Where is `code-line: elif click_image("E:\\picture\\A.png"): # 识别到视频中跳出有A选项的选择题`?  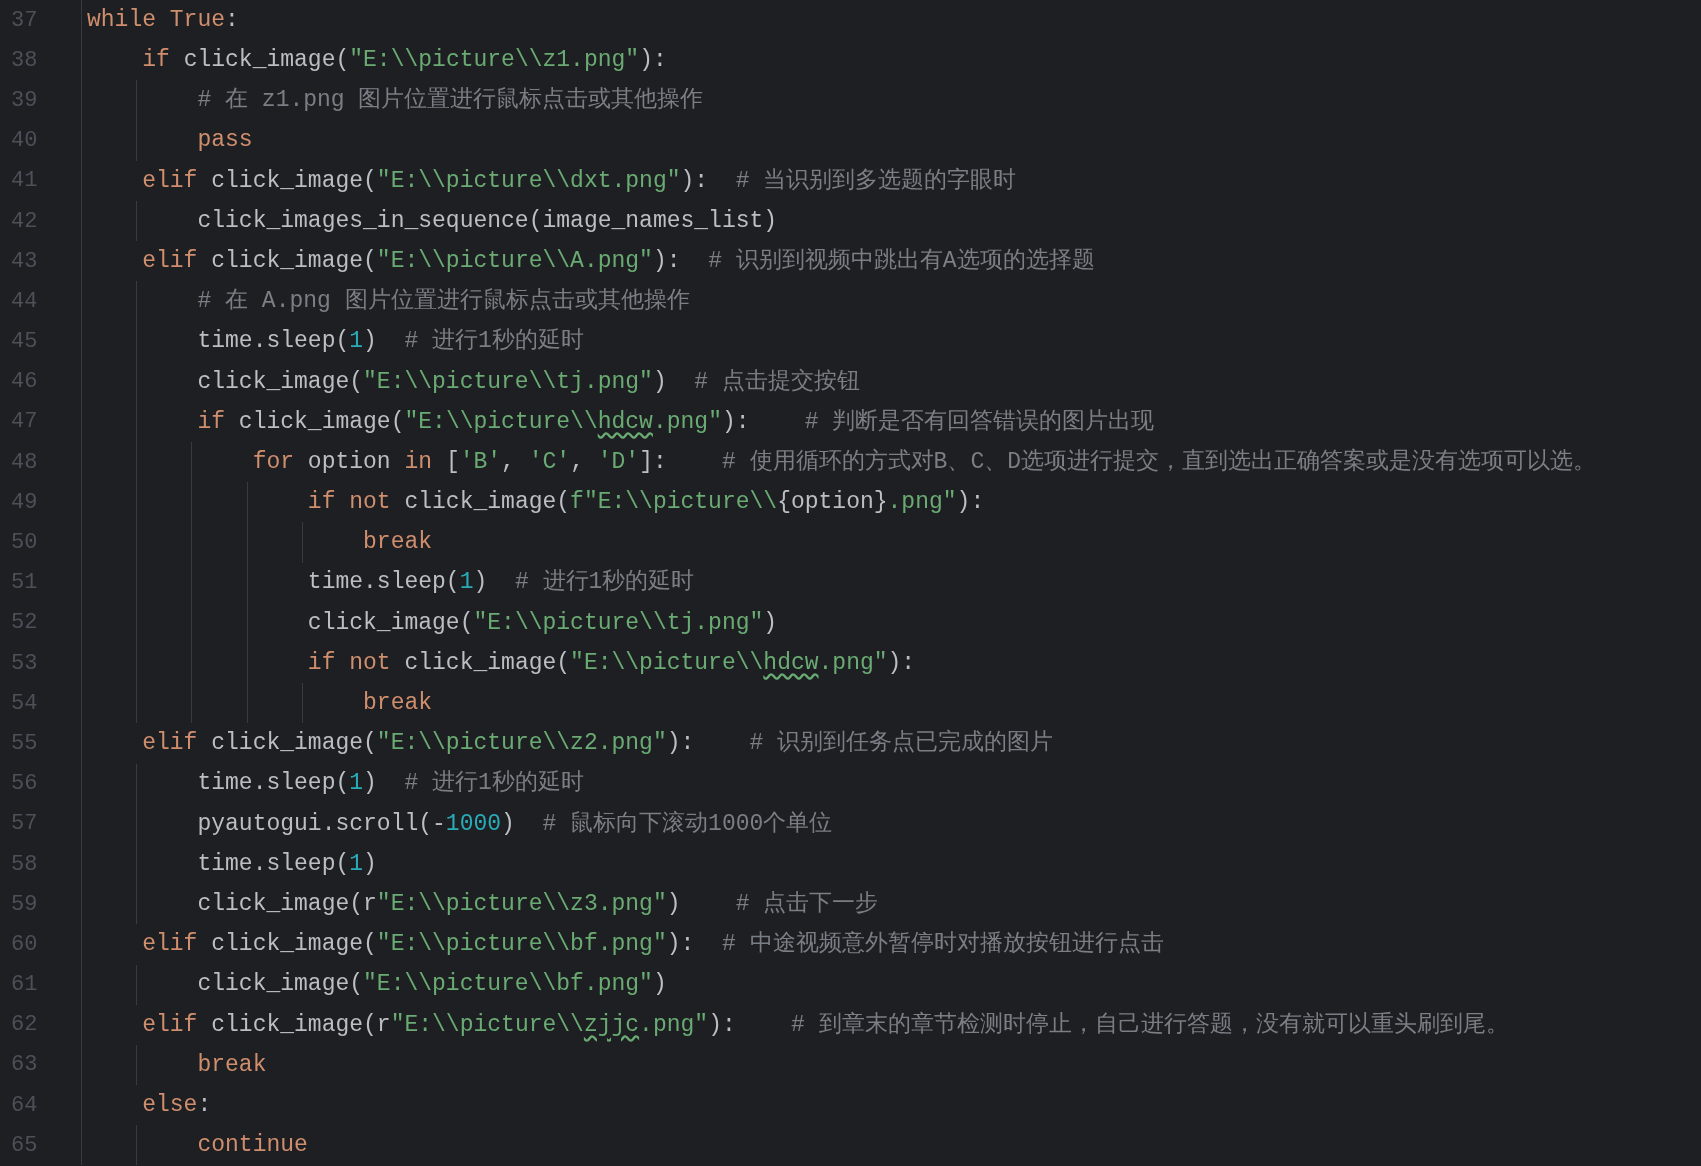 code-line: elif click_image("E:\\picture\\A.png"): # 识别到视频中跳出有A选项的选择题 is located at coordinates (618, 261).